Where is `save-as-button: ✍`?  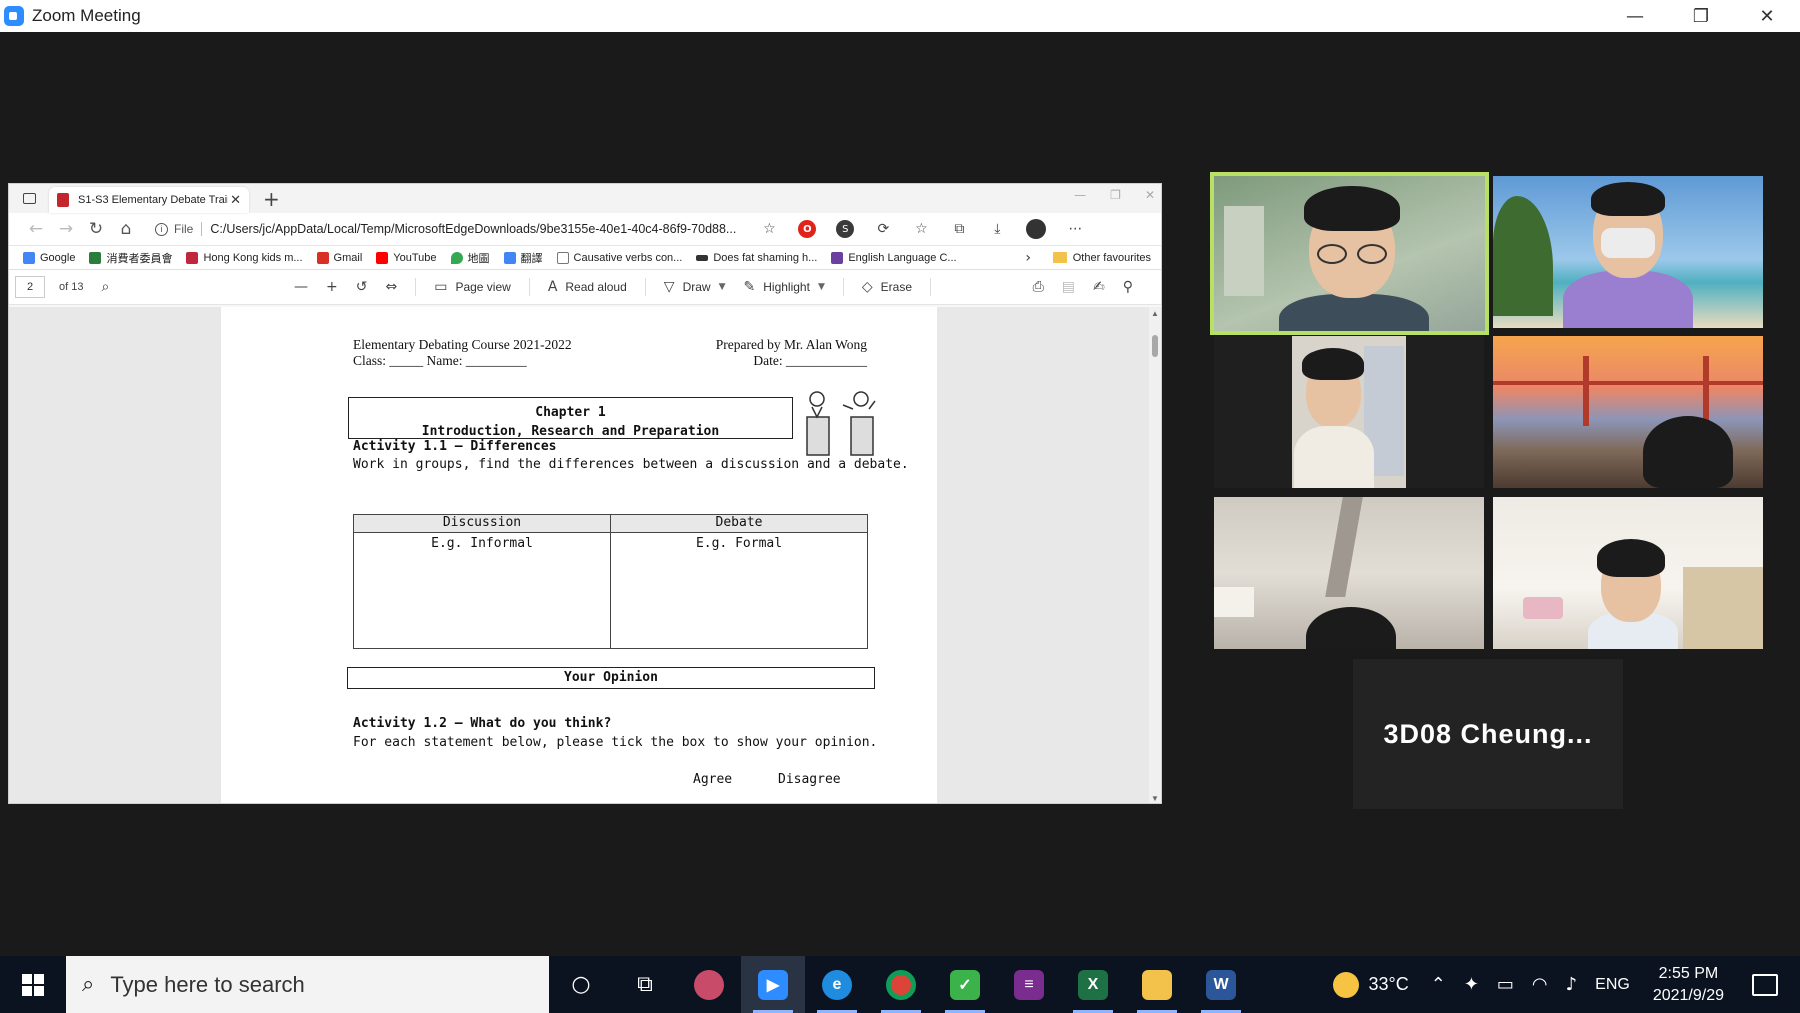 save-as-button: ✍ is located at coordinates (1099, 287).